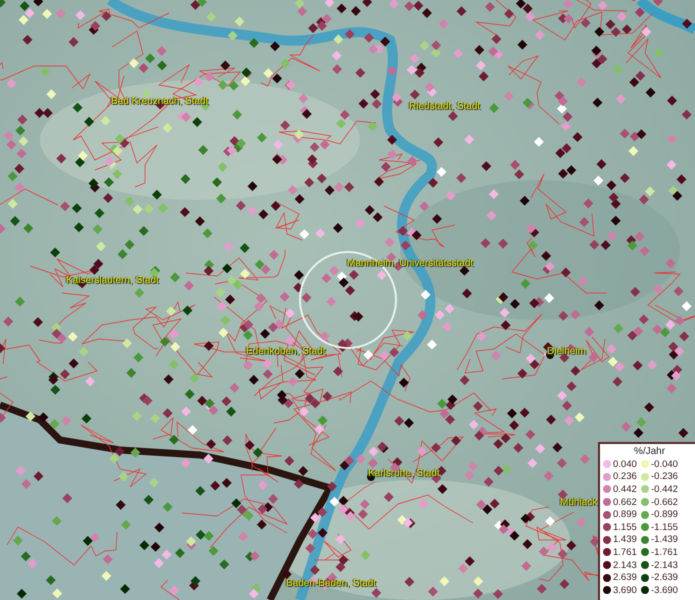  I want to click on legend-value: -1.761, so click(665, 552).